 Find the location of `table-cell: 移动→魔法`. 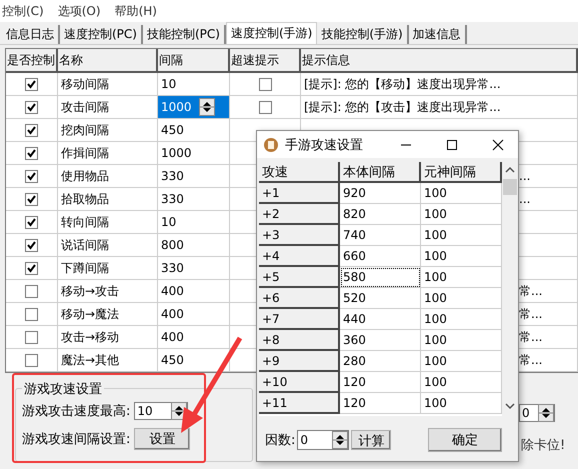

table-cell: 移动→魔法 is located at coordinates (108, 314).